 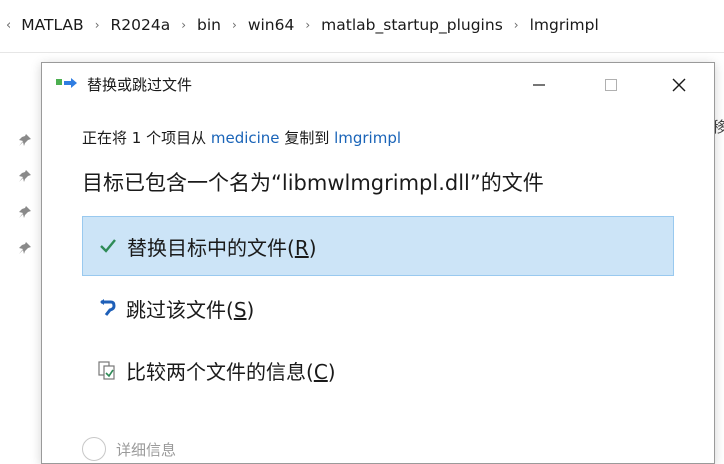 I want to click on expand-details-icon, so click(x=94, y=449).